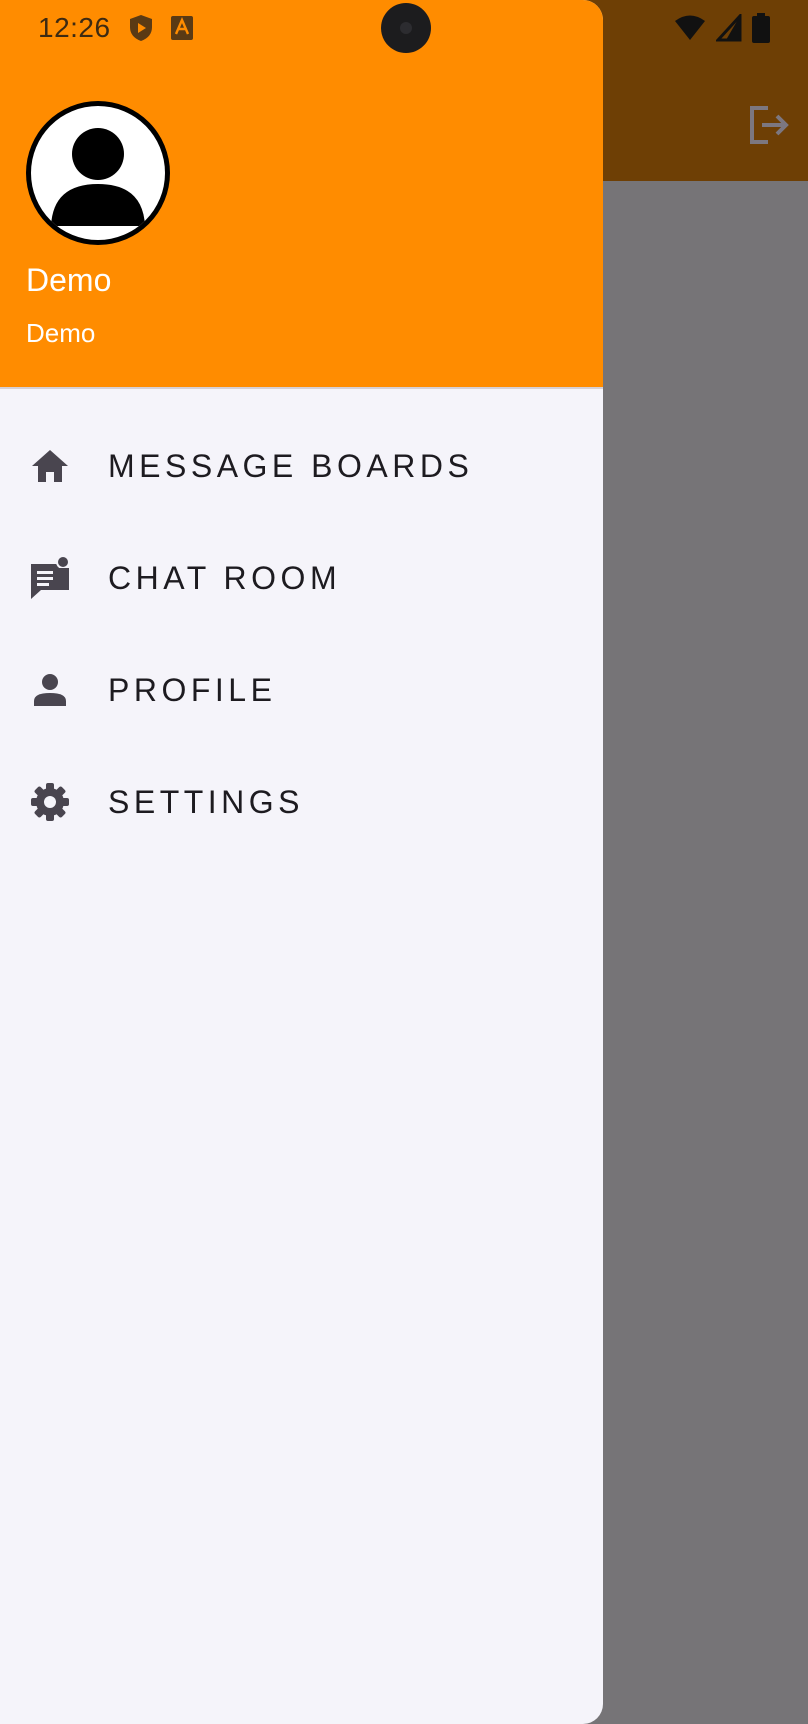 The image size is (808, 1724). I want to click on play-protect-icon, so click(140, 28).